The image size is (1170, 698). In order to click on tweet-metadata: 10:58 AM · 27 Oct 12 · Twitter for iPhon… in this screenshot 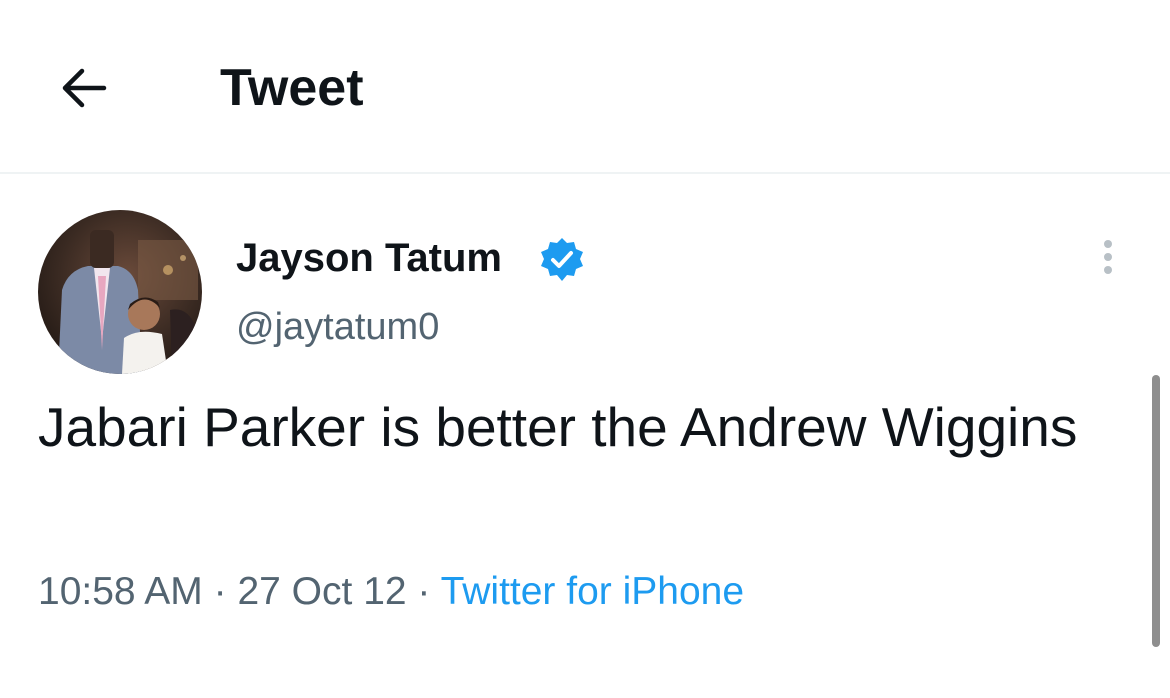, I will do `click(391, 592)`.